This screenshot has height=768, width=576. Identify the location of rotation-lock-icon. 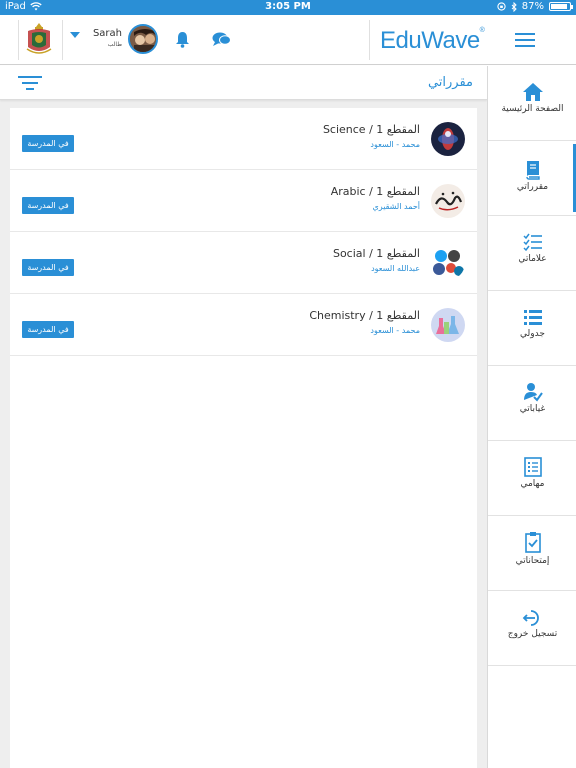
(501, 6).